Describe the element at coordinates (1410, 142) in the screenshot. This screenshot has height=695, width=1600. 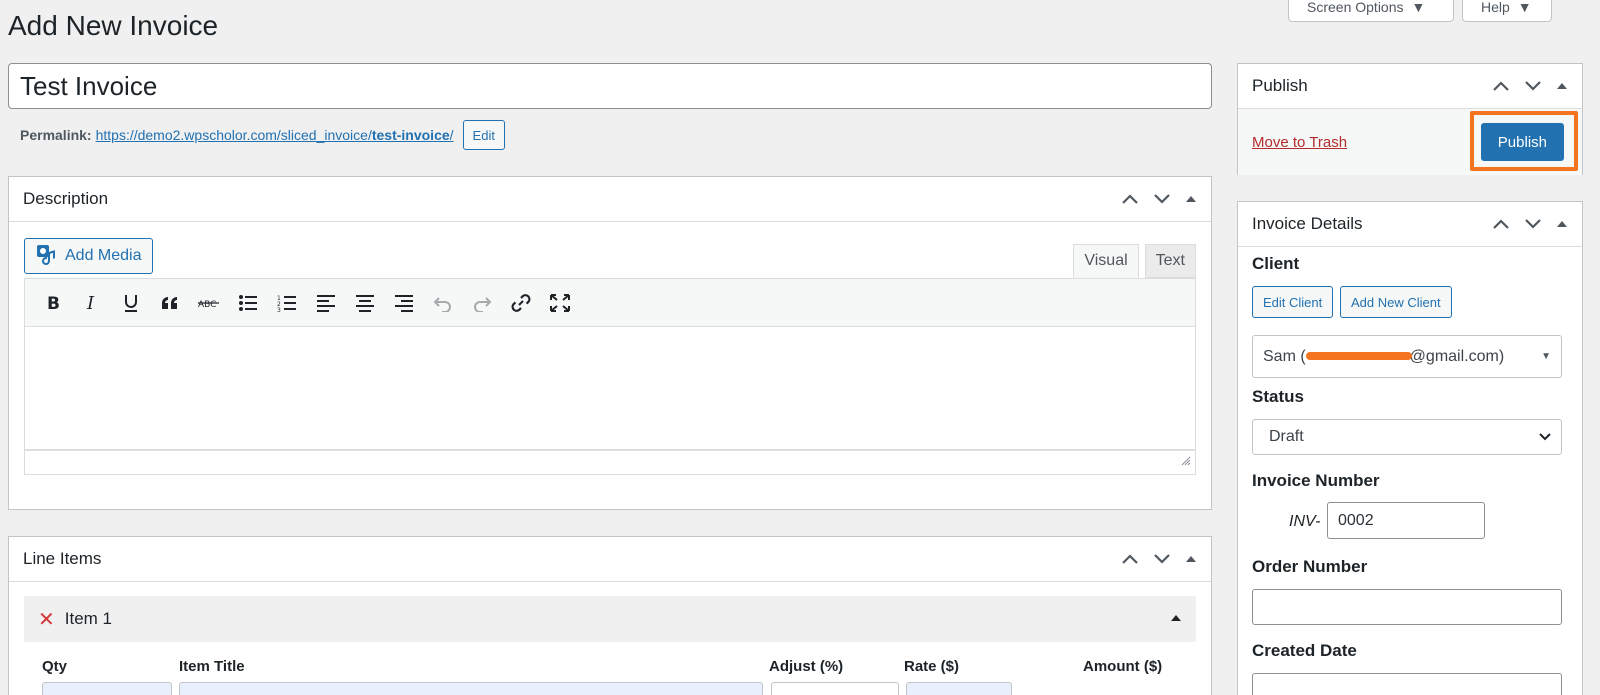
I see `publish-actions: Move to Trash Publish` at that location.